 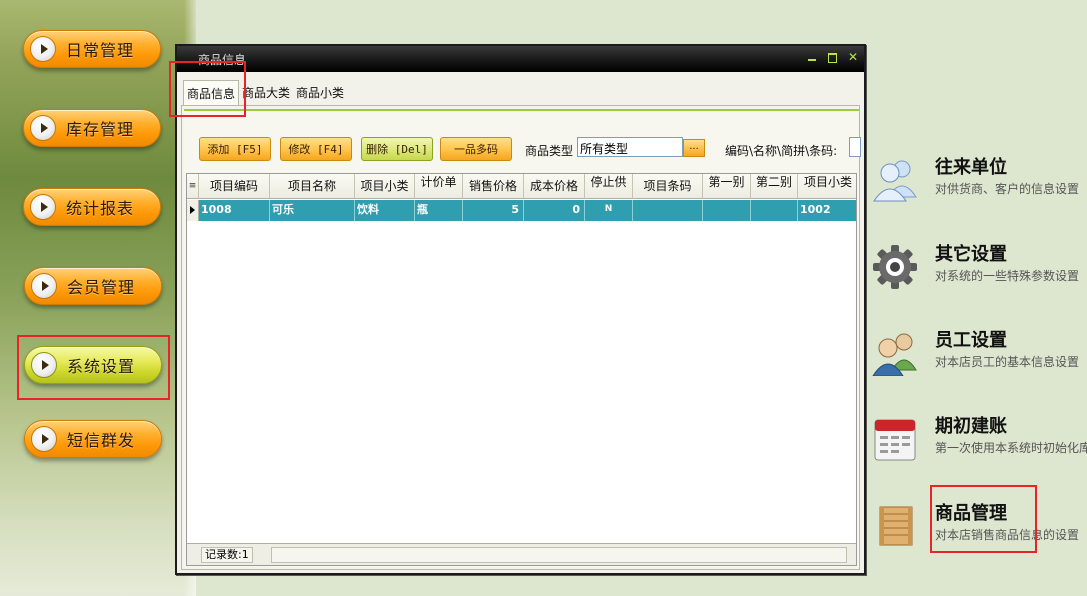 I want to click on dialog-title: 商品信息, so click(x=222, y=60).